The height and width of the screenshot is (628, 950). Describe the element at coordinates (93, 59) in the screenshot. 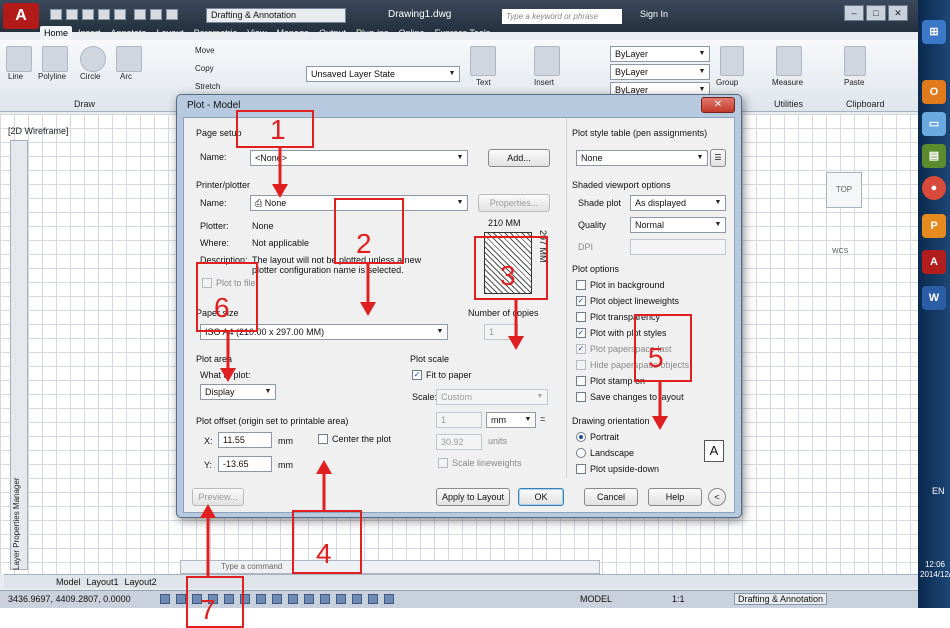

I see `circle-icon` at that location.